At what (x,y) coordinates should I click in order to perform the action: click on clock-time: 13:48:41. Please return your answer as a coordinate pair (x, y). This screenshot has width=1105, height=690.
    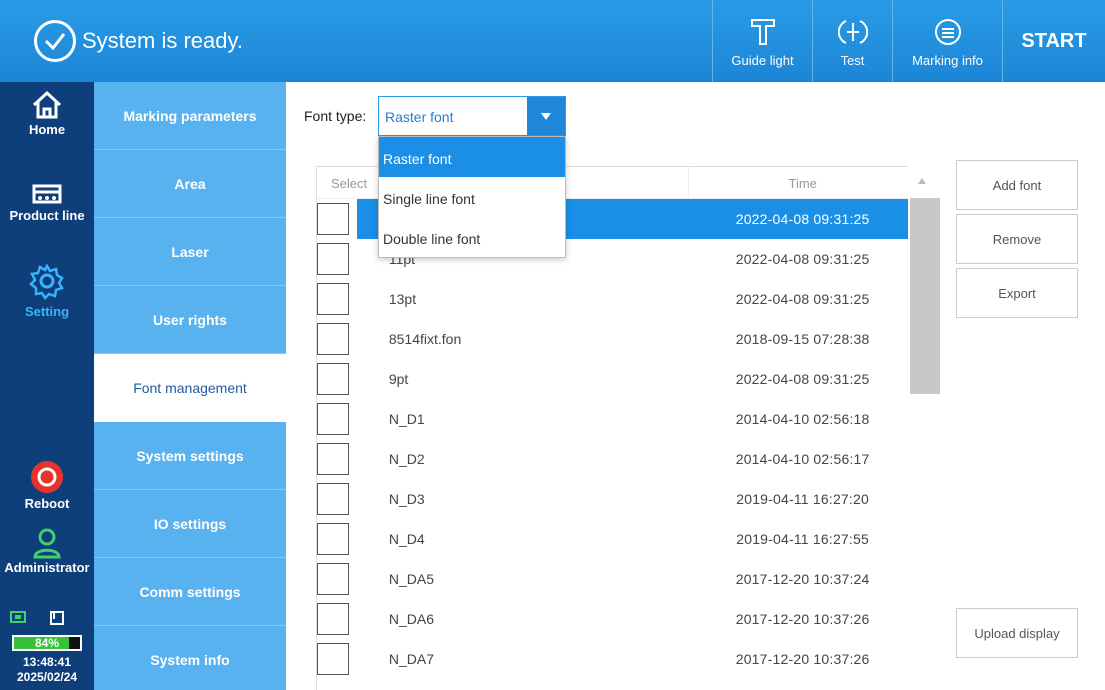
    Looking at the image, I should click on (47, 662).